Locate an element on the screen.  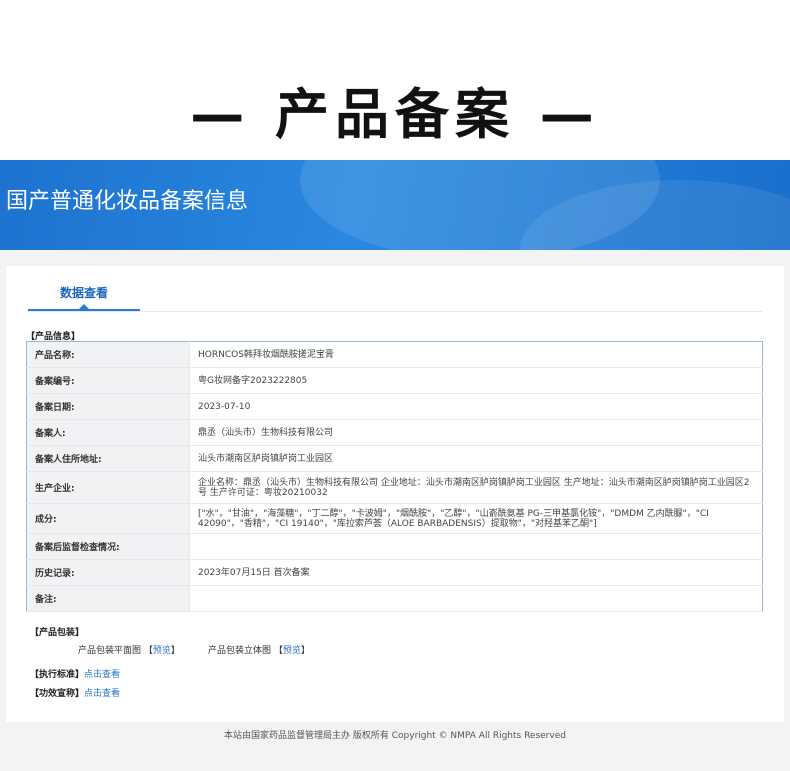
packaging-section-label: 【产品包装】 is located at coordinates (57, 633).